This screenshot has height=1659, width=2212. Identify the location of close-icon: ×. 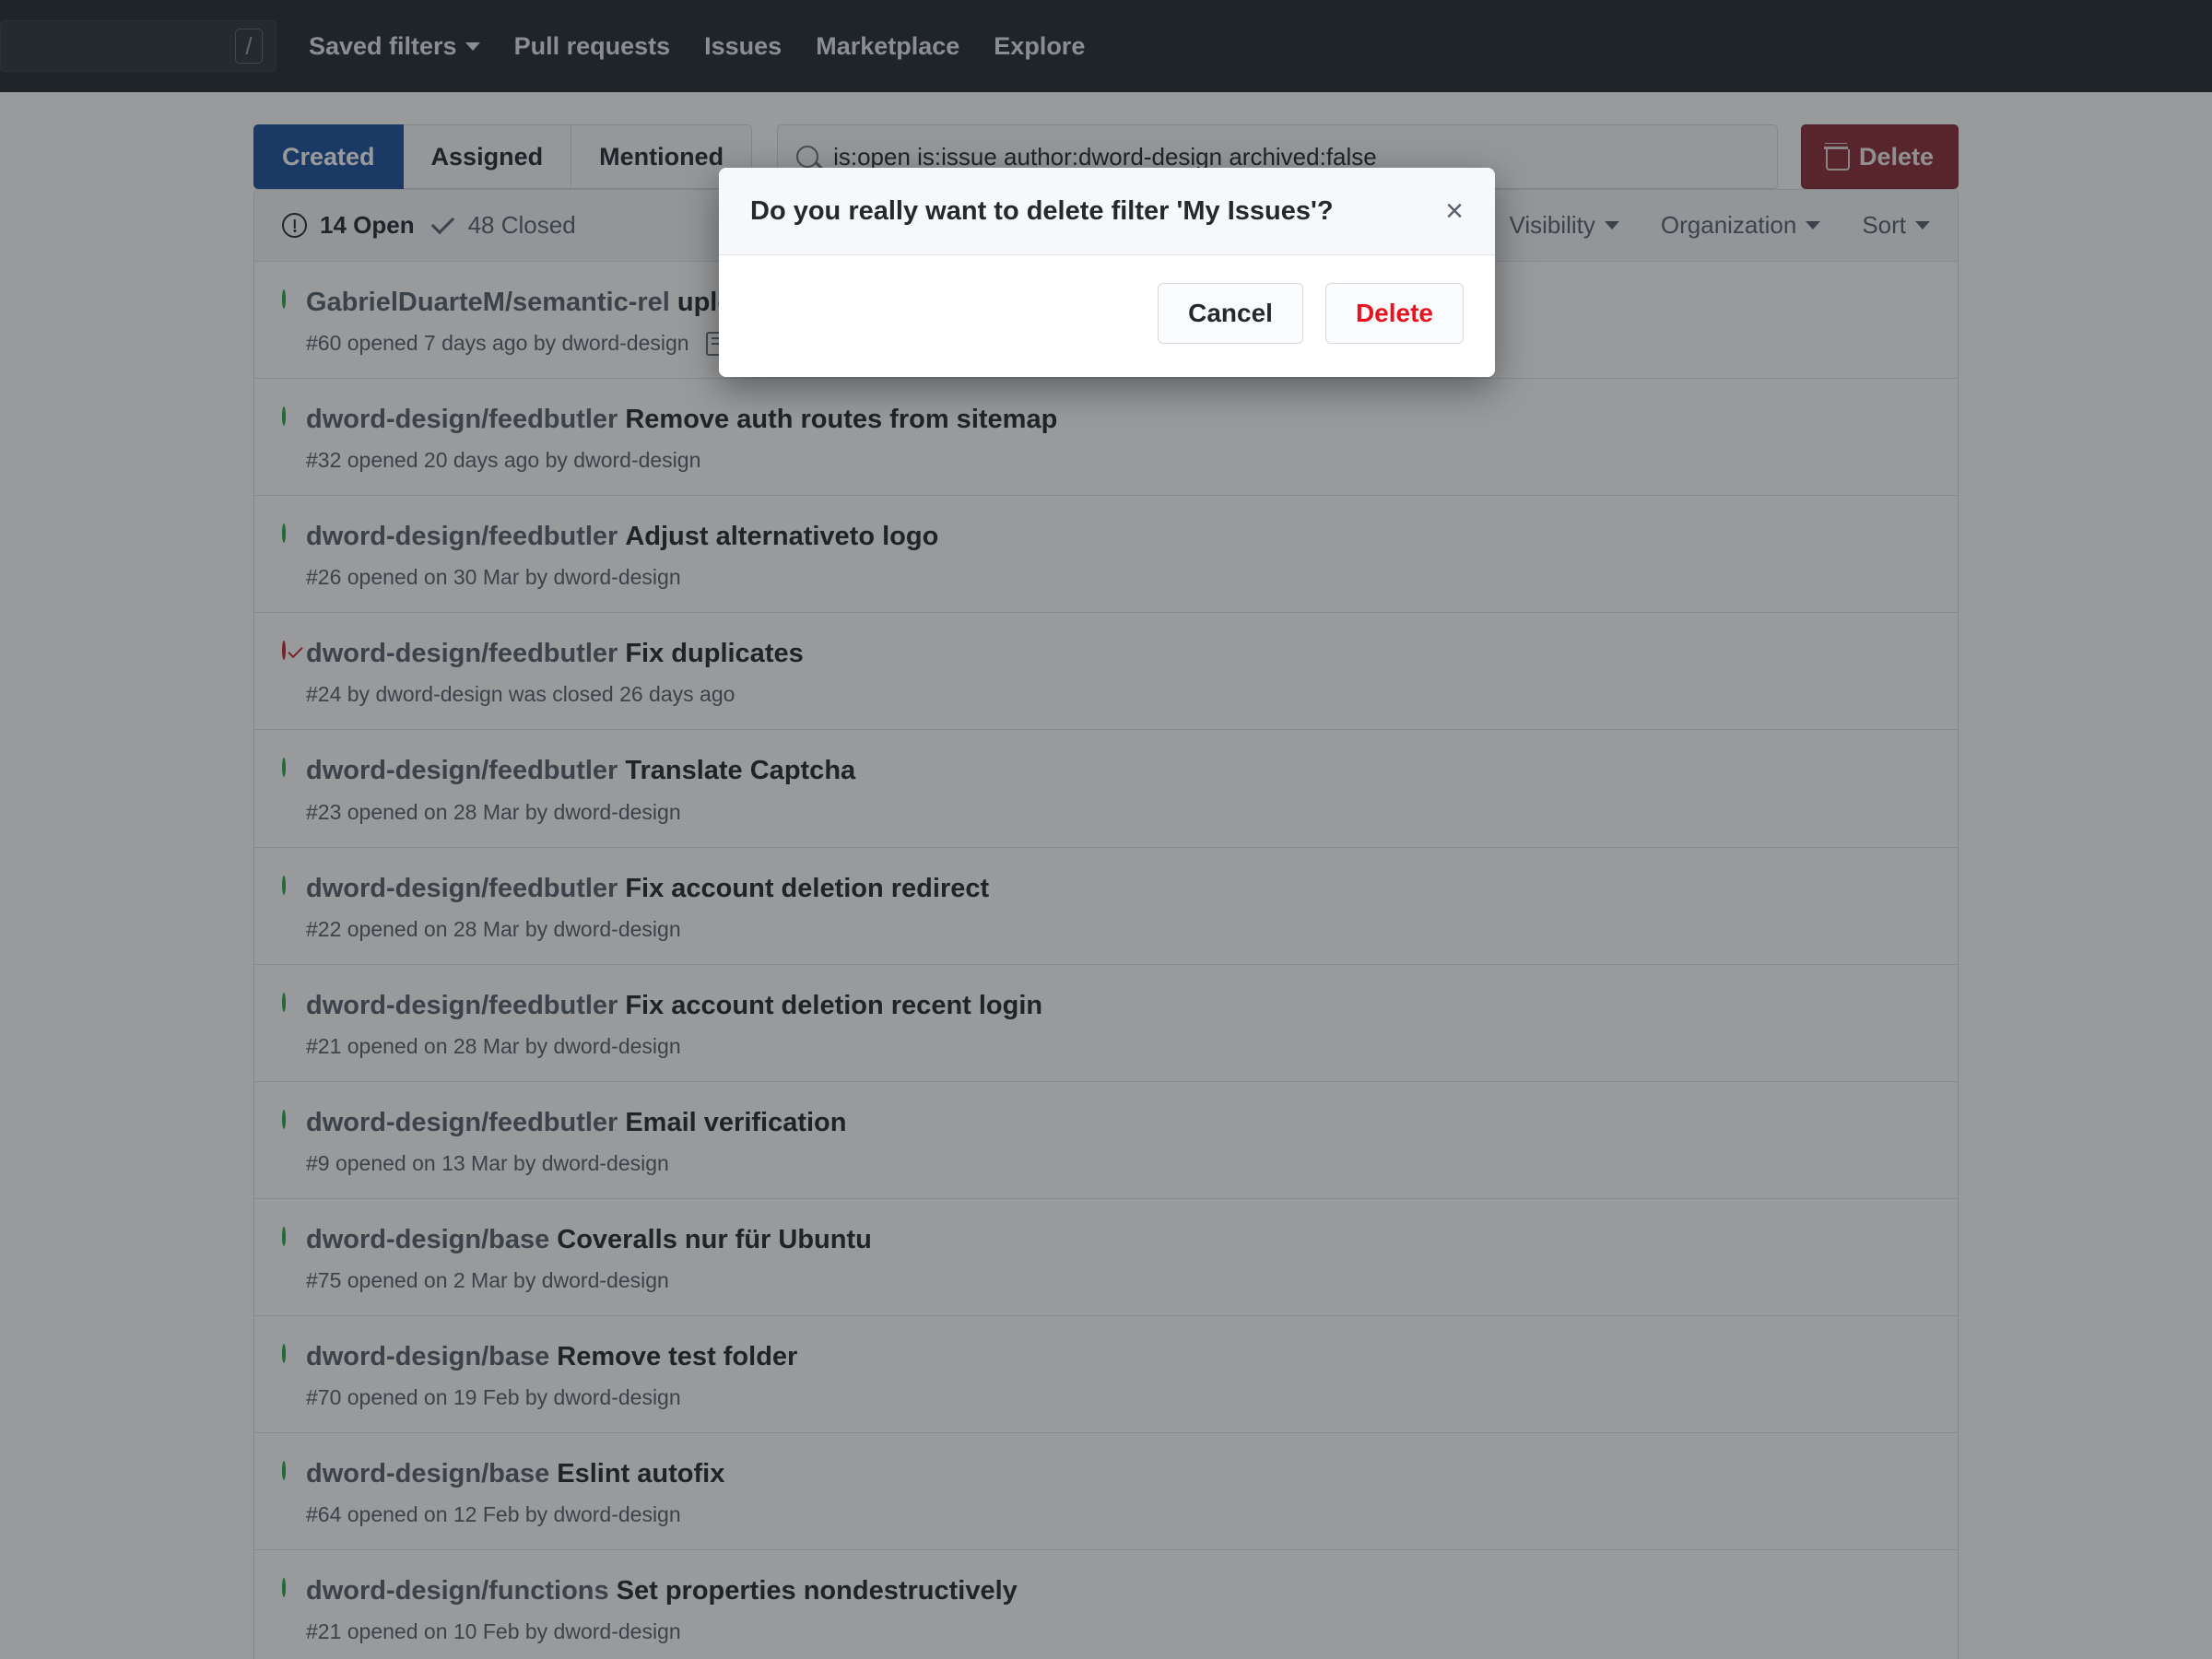
(1454, 211).